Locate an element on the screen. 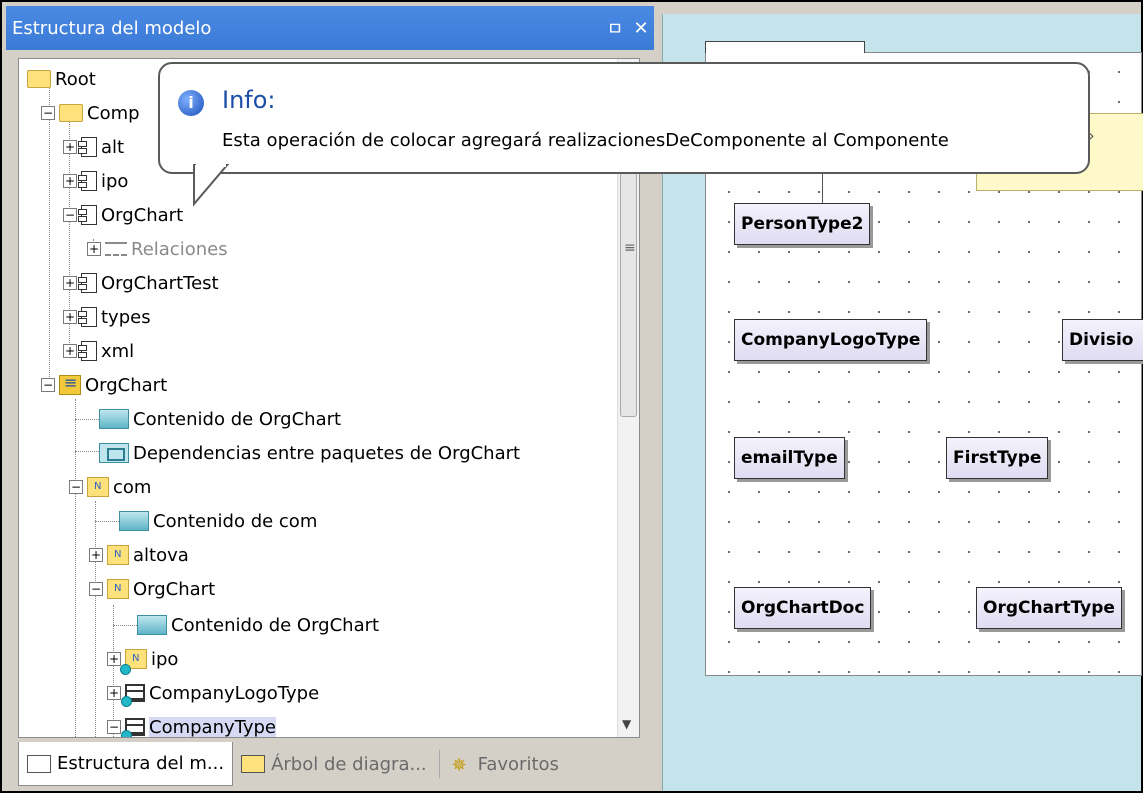  class-name: CompanyLogoType is located at coordinates (831, 340).